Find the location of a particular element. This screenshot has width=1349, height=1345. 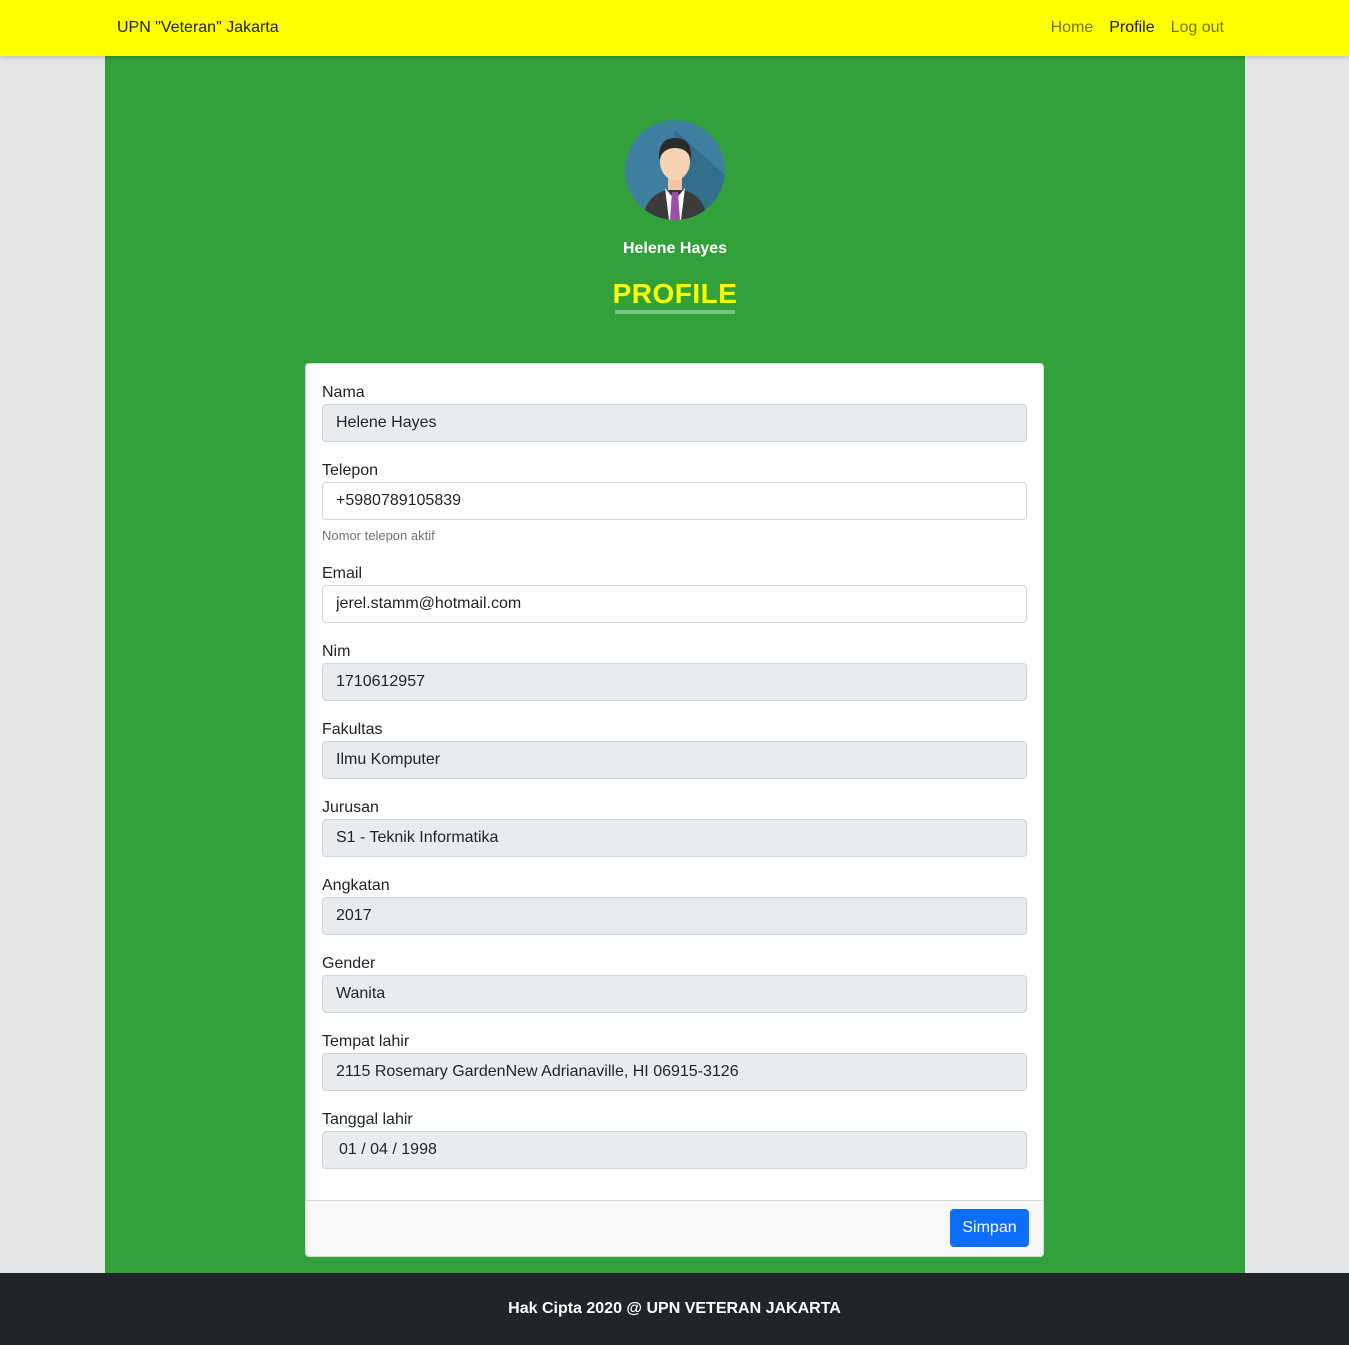

page-title: PROFILE is located at coordinates (675, 293).